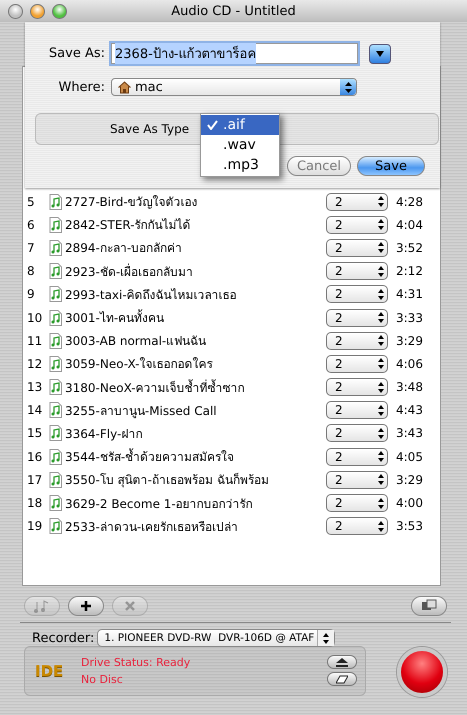  I want to click on triangle-down-icon, so click(380, 53).